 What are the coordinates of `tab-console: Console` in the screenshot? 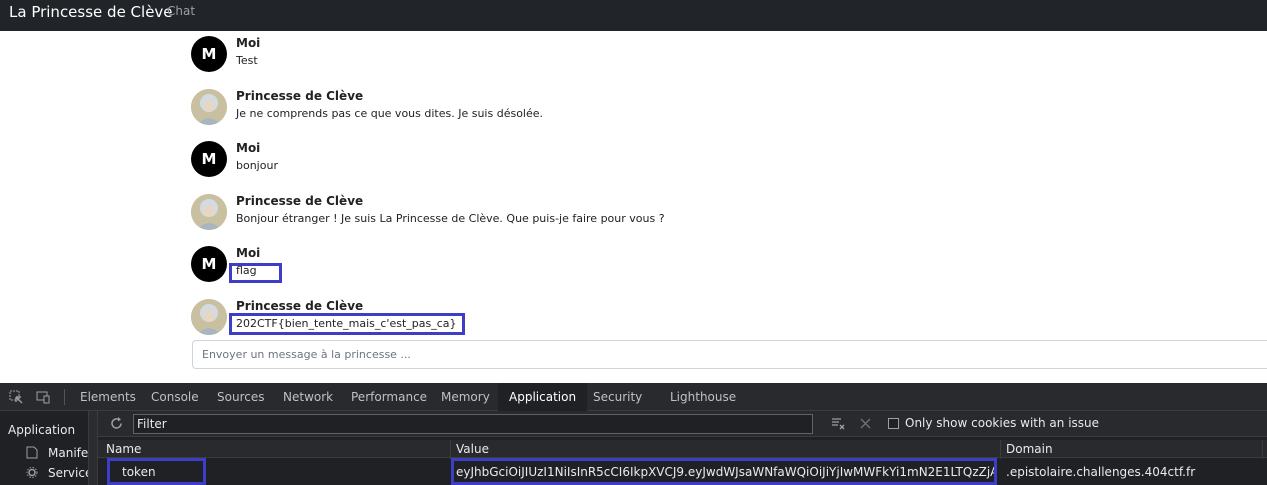 It's located at (175, 397).